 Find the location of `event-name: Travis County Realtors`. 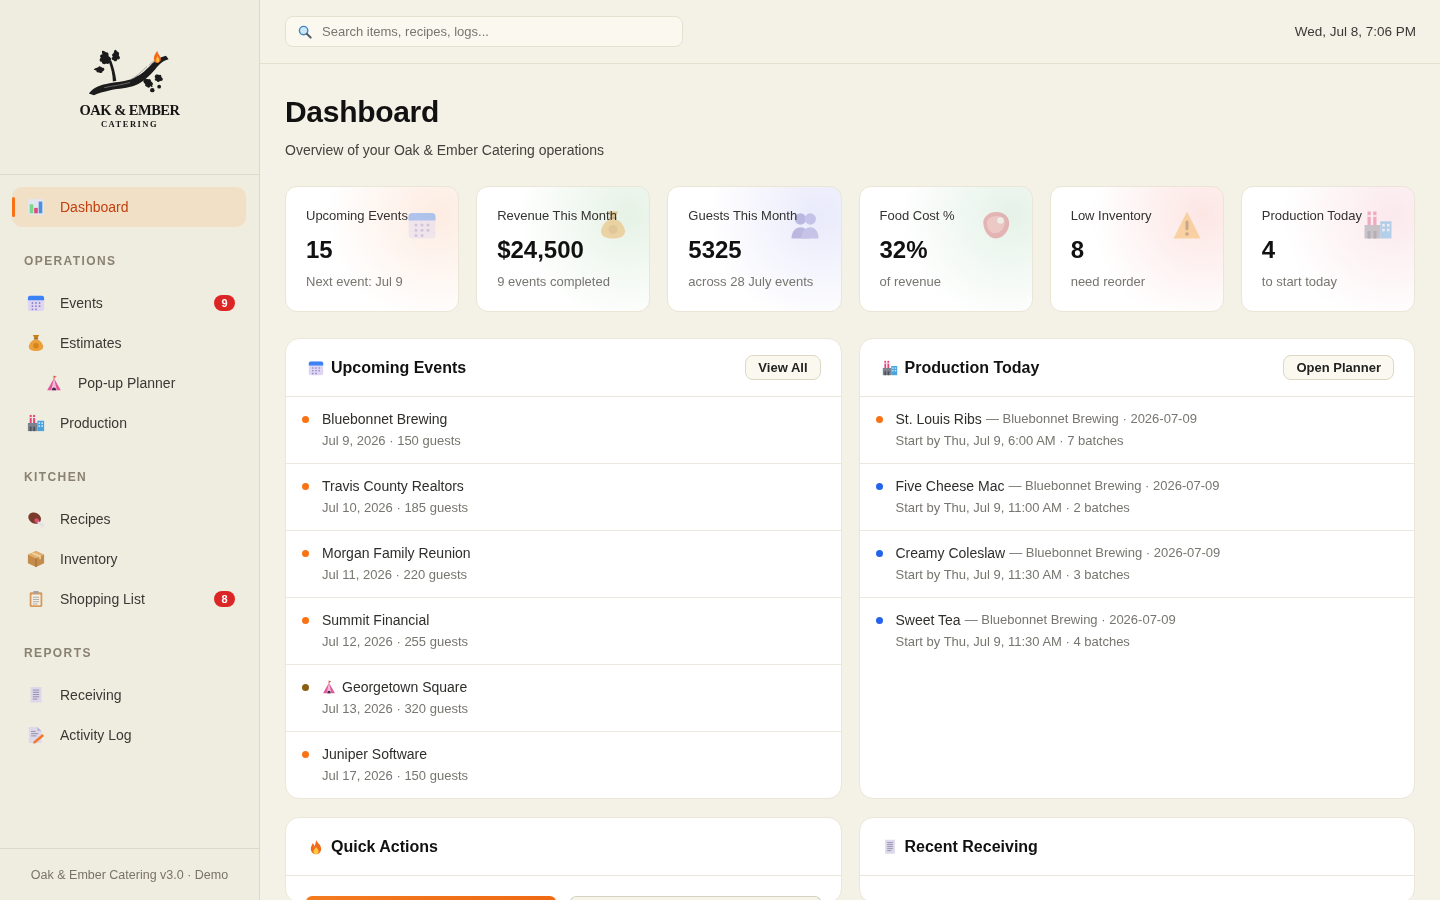

event-name: Travis County Realtors is located at coordinates (393, 486).